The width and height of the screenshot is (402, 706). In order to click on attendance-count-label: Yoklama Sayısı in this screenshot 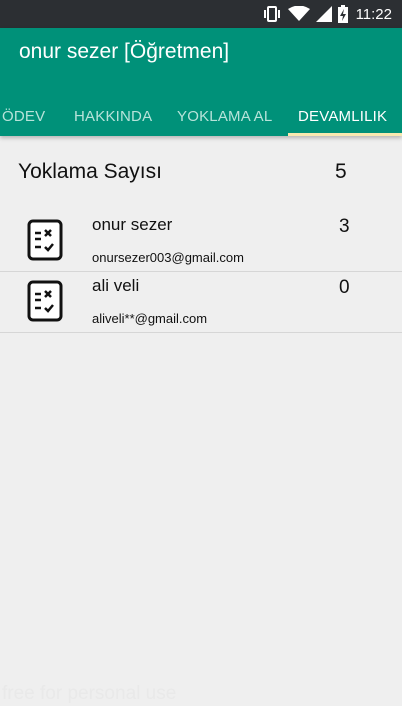, I will do `click(90, 171)`.